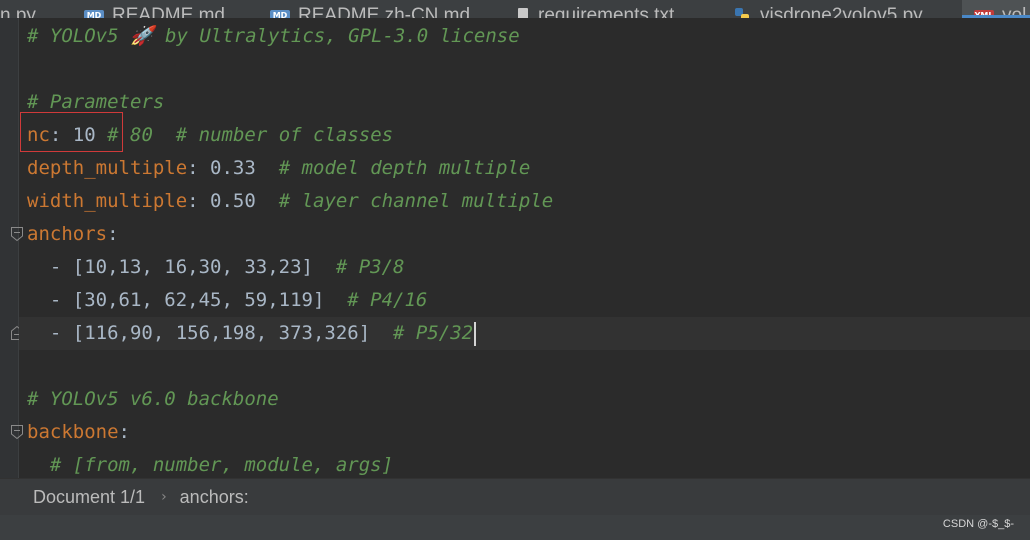  Describe the element at coordinates (67, 234) in the screenshot. I see `yaml-key: anchors` at that location.